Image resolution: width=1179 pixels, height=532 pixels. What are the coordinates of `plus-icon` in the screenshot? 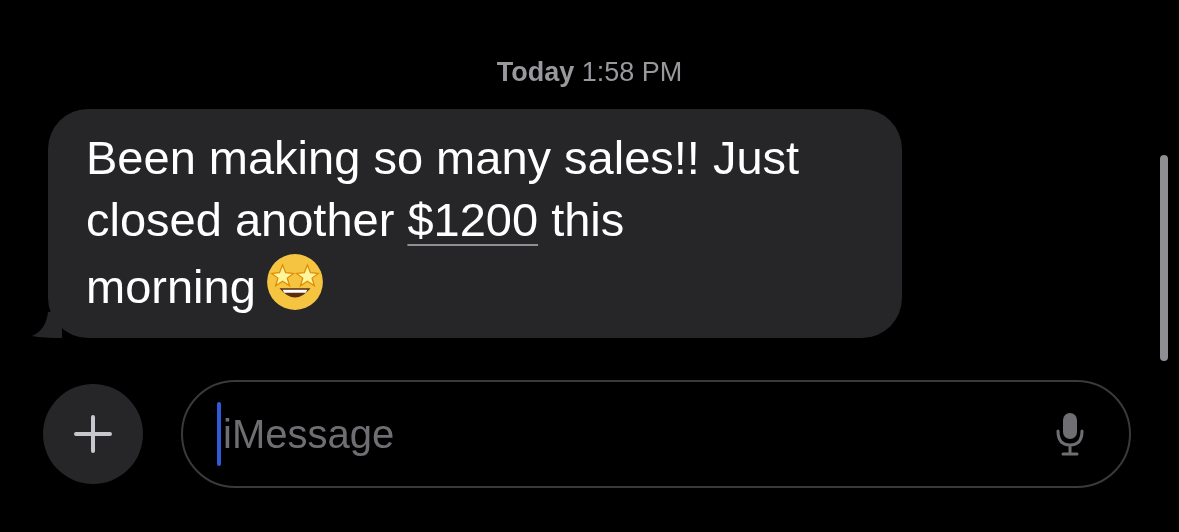 It's located at (93, 433).